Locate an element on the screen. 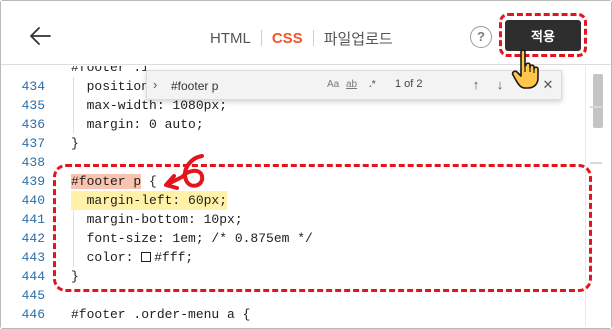  code-line: 437 } is located at coordinates (296, 143).